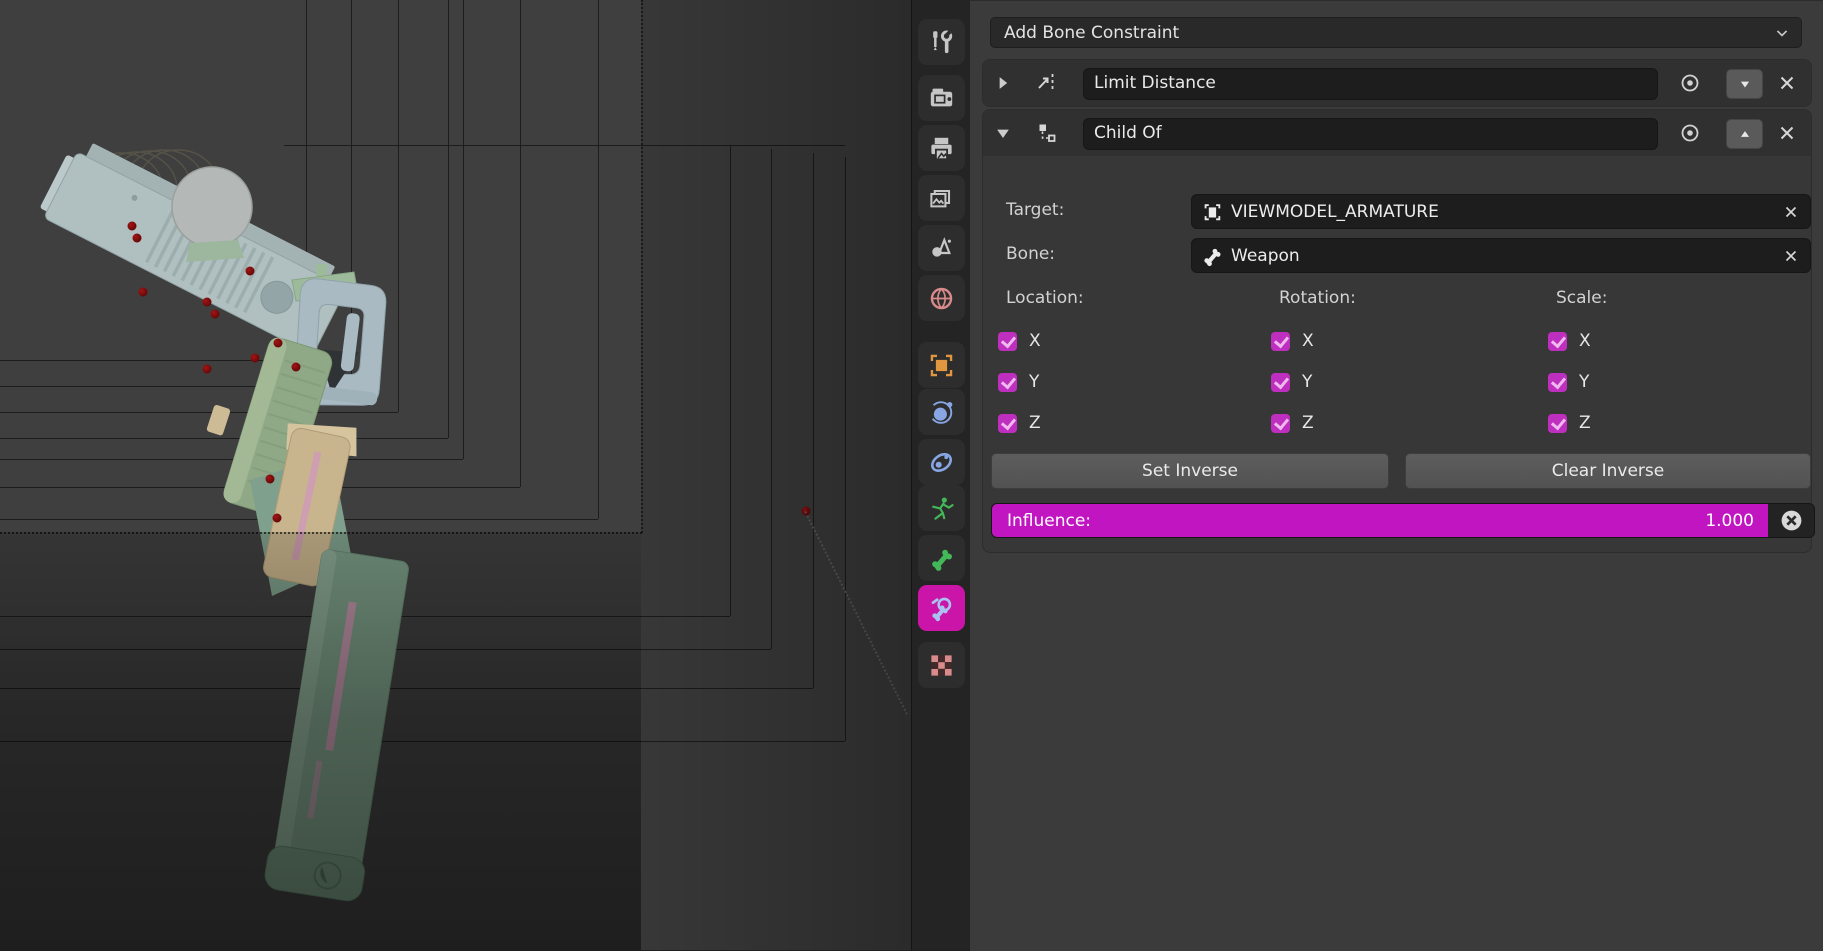  What do you see at coordinates (1123, 341) in the screenshot?
I see `checkbox-location-x: X` at bounding box center [1123, 341].